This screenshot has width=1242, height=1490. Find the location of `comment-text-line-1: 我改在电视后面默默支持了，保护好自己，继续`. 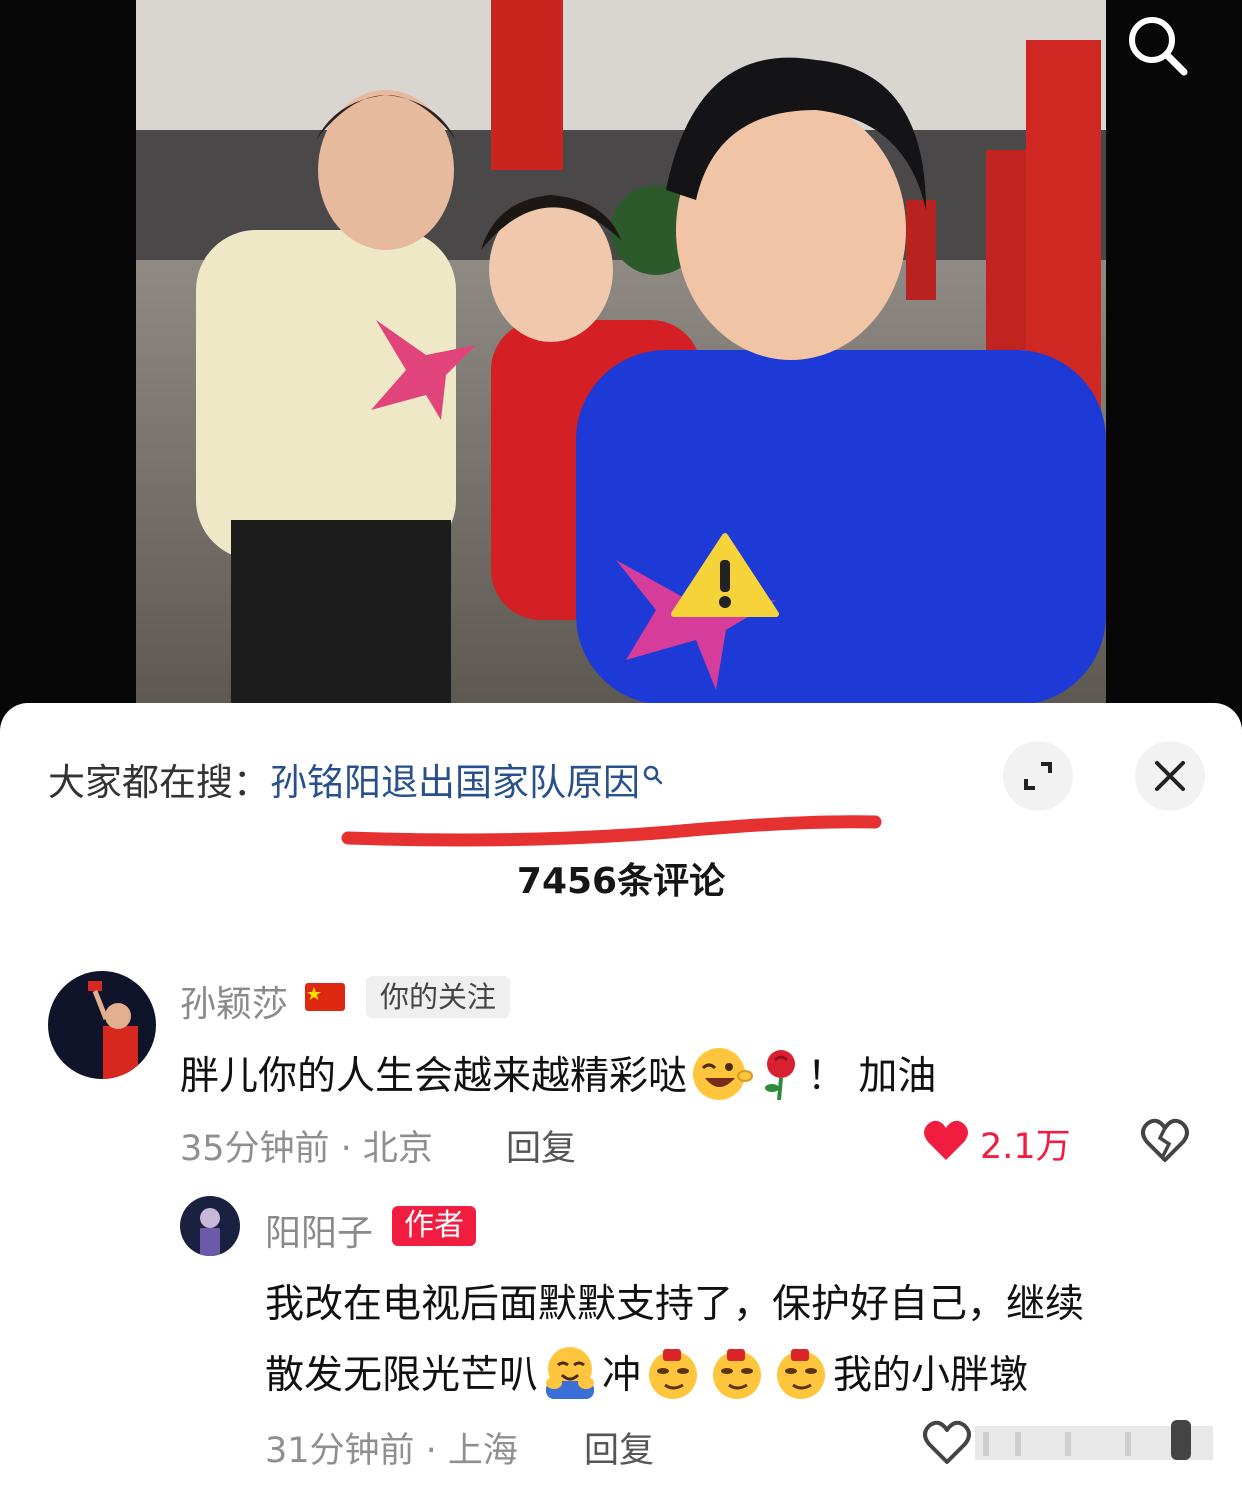

comment-text-line-1: 我改在电视后面默默支持了，保护好自己，继续 is located at coordinates (675, 1304).